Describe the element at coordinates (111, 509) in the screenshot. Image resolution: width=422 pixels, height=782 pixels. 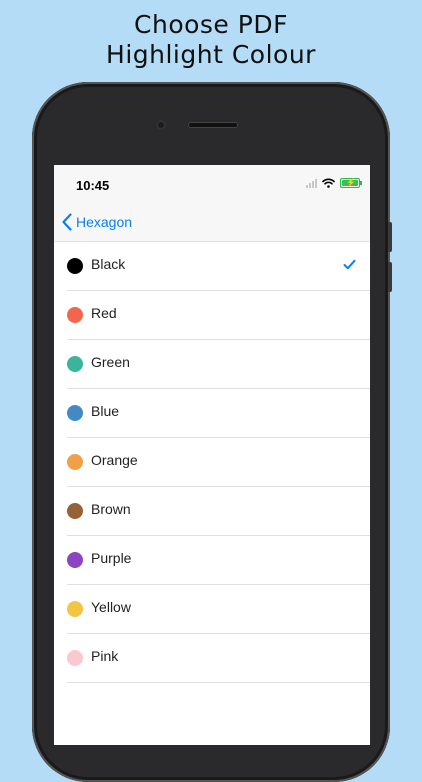
I see `colour-label: Brown` at that location.